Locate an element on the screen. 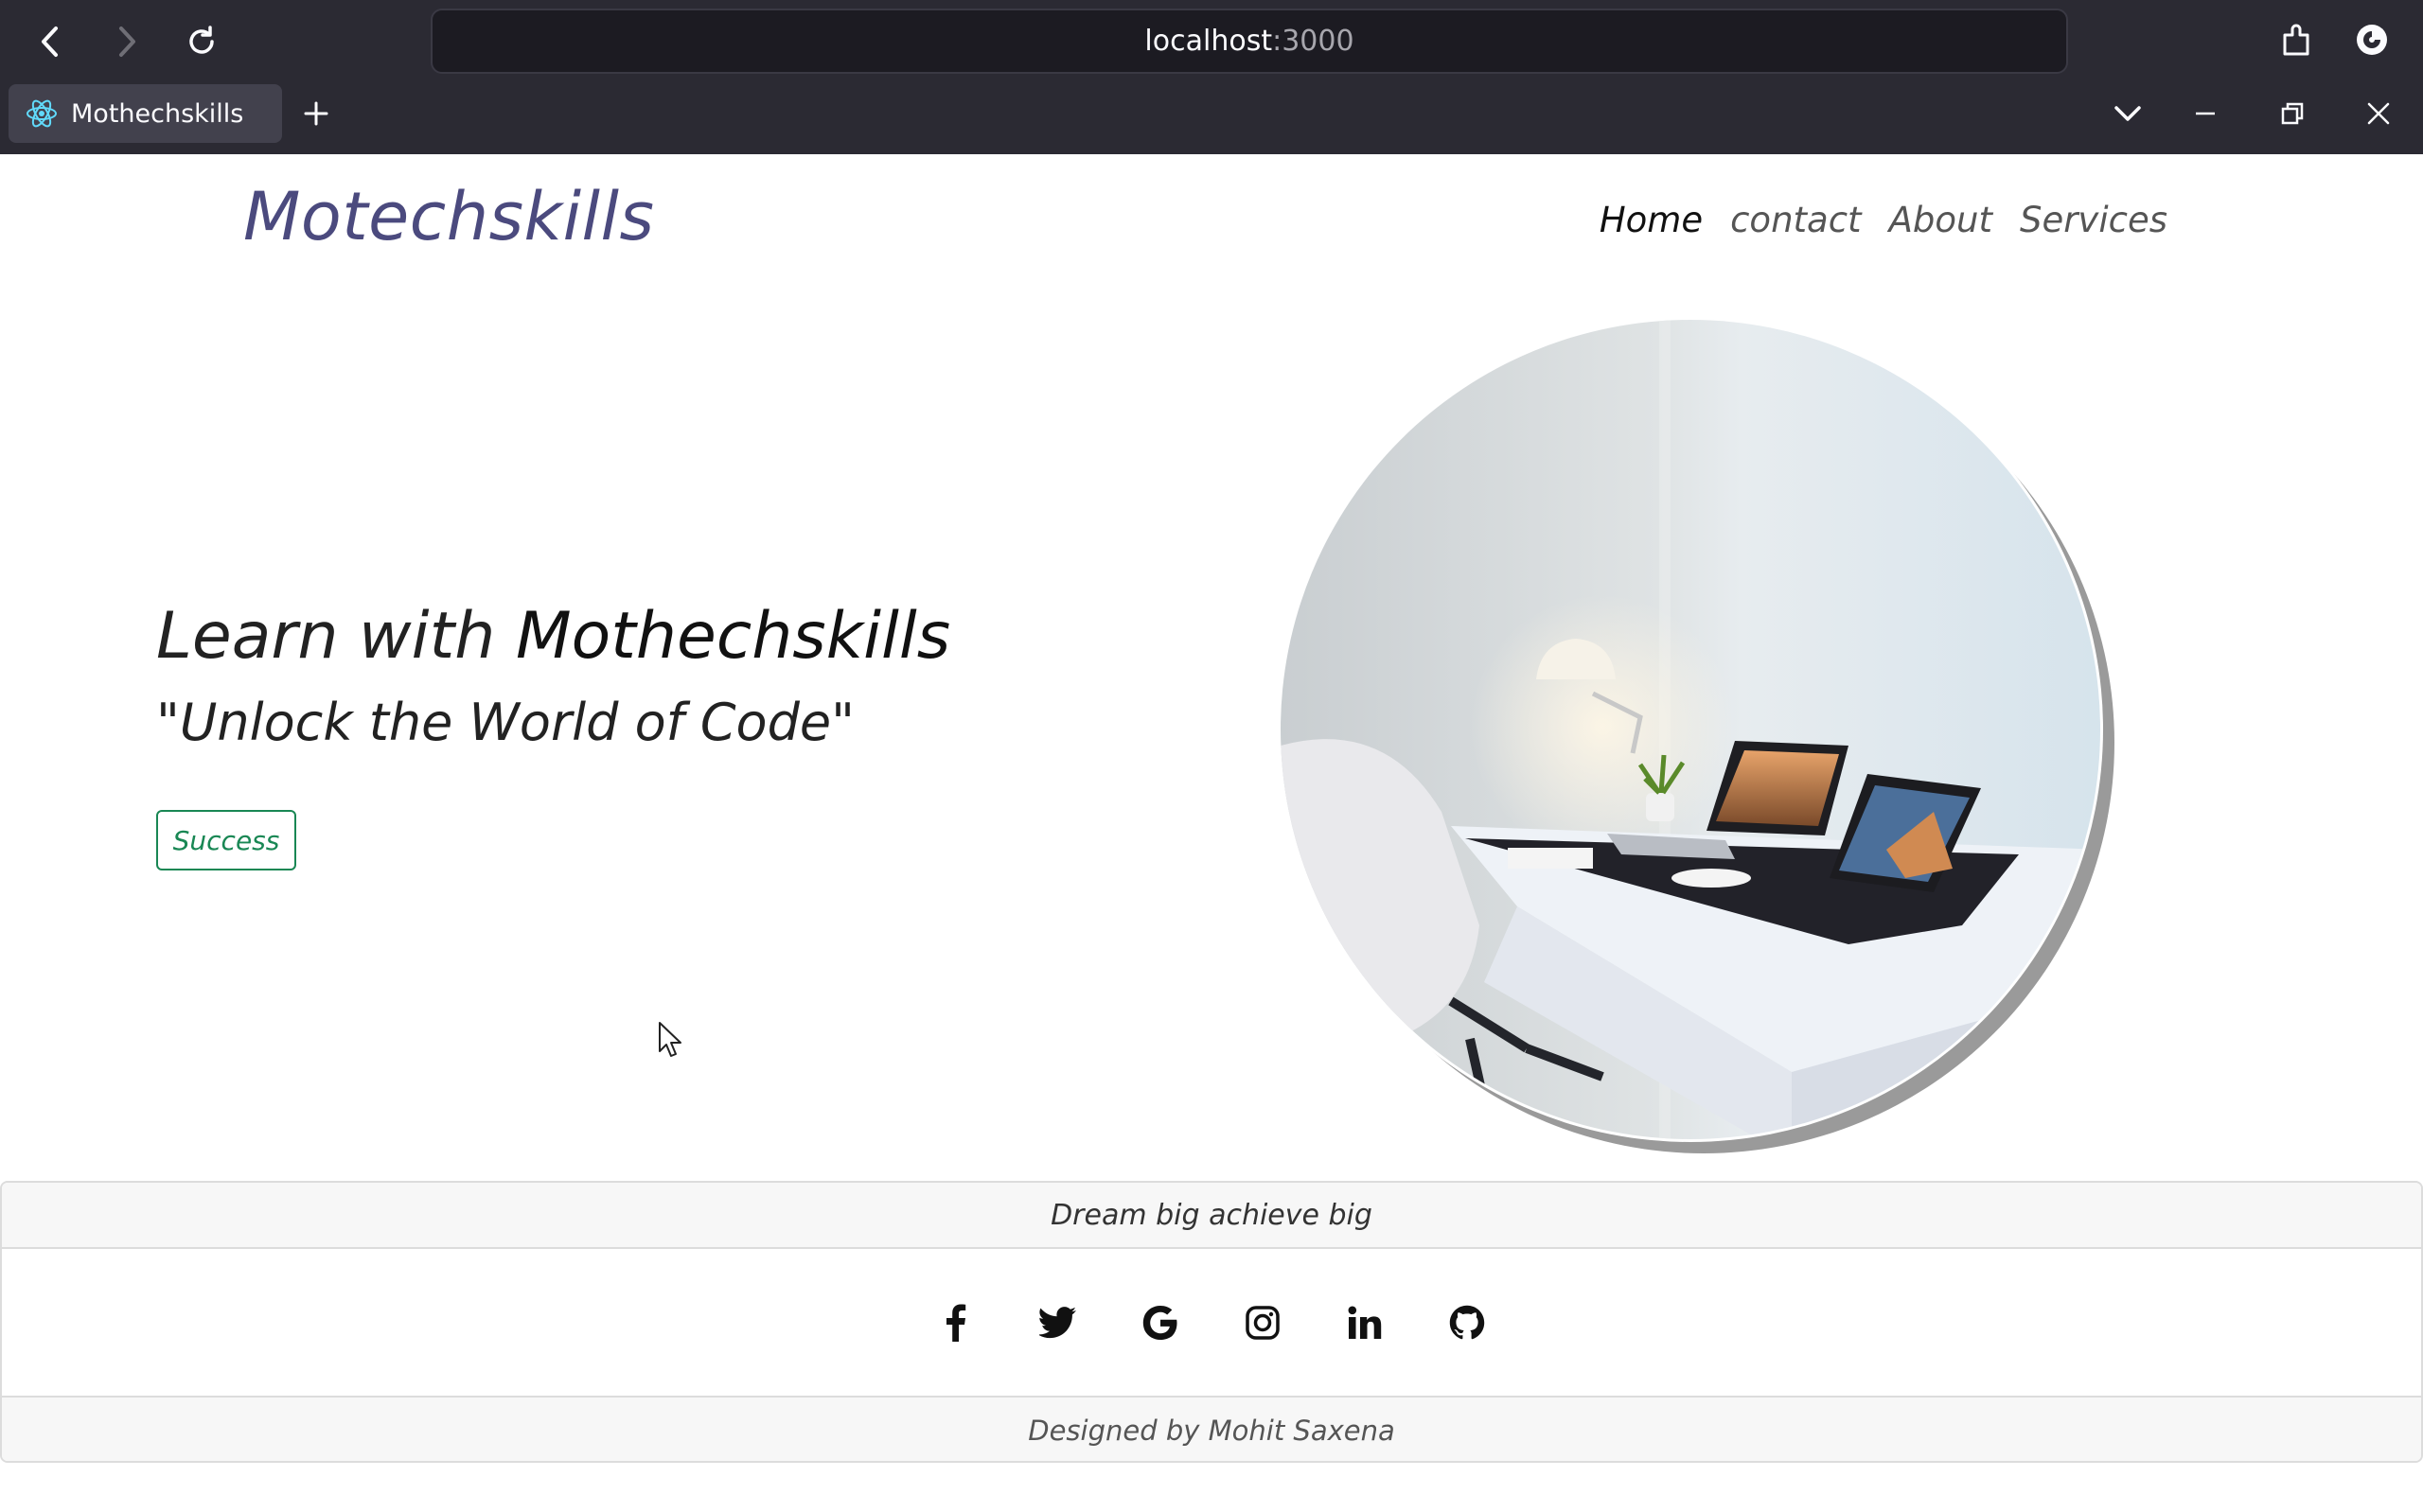  tab-list-button is located at coordinates (2127, 113).